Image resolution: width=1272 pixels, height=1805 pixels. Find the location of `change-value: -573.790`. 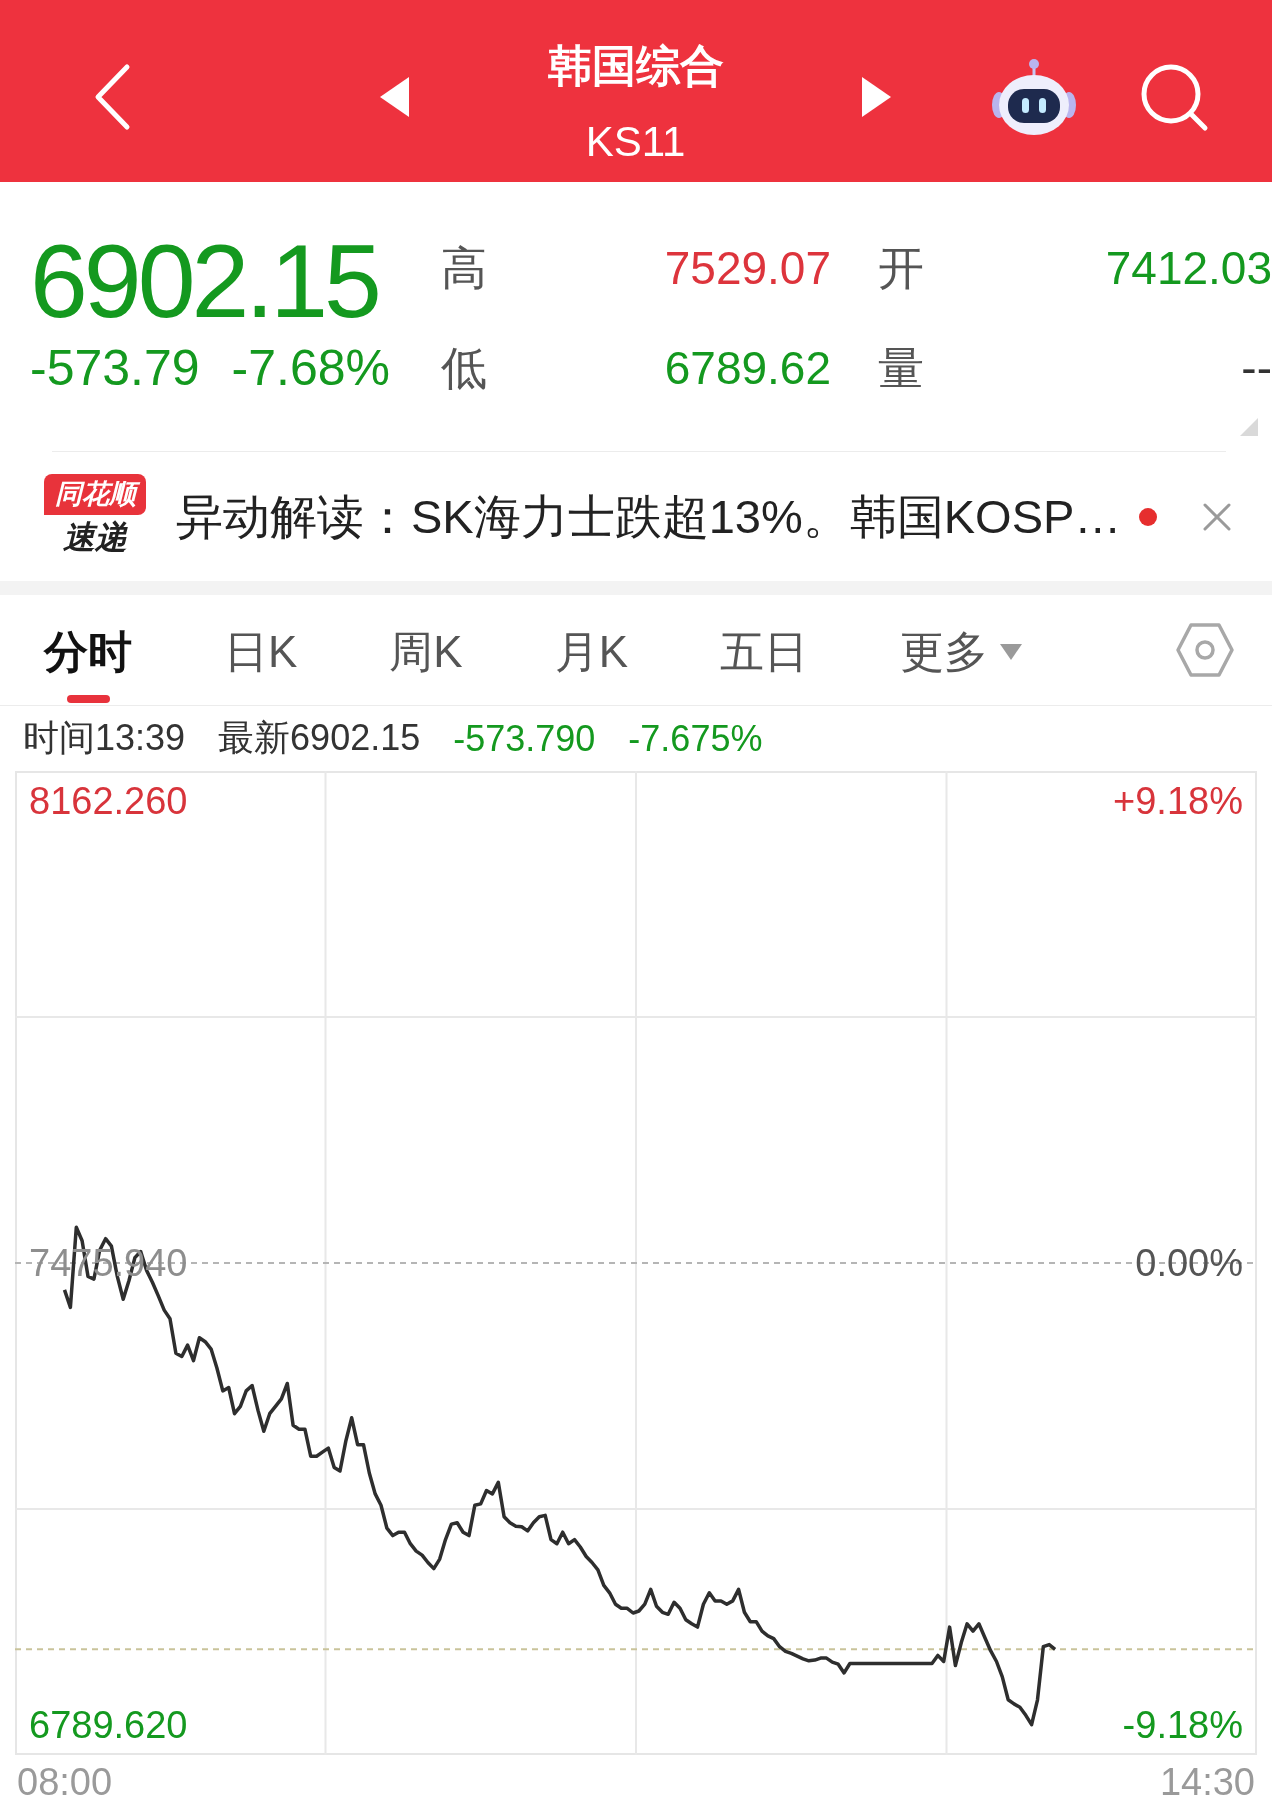

change-value: -573.790 is located at coordinates (524, 738).